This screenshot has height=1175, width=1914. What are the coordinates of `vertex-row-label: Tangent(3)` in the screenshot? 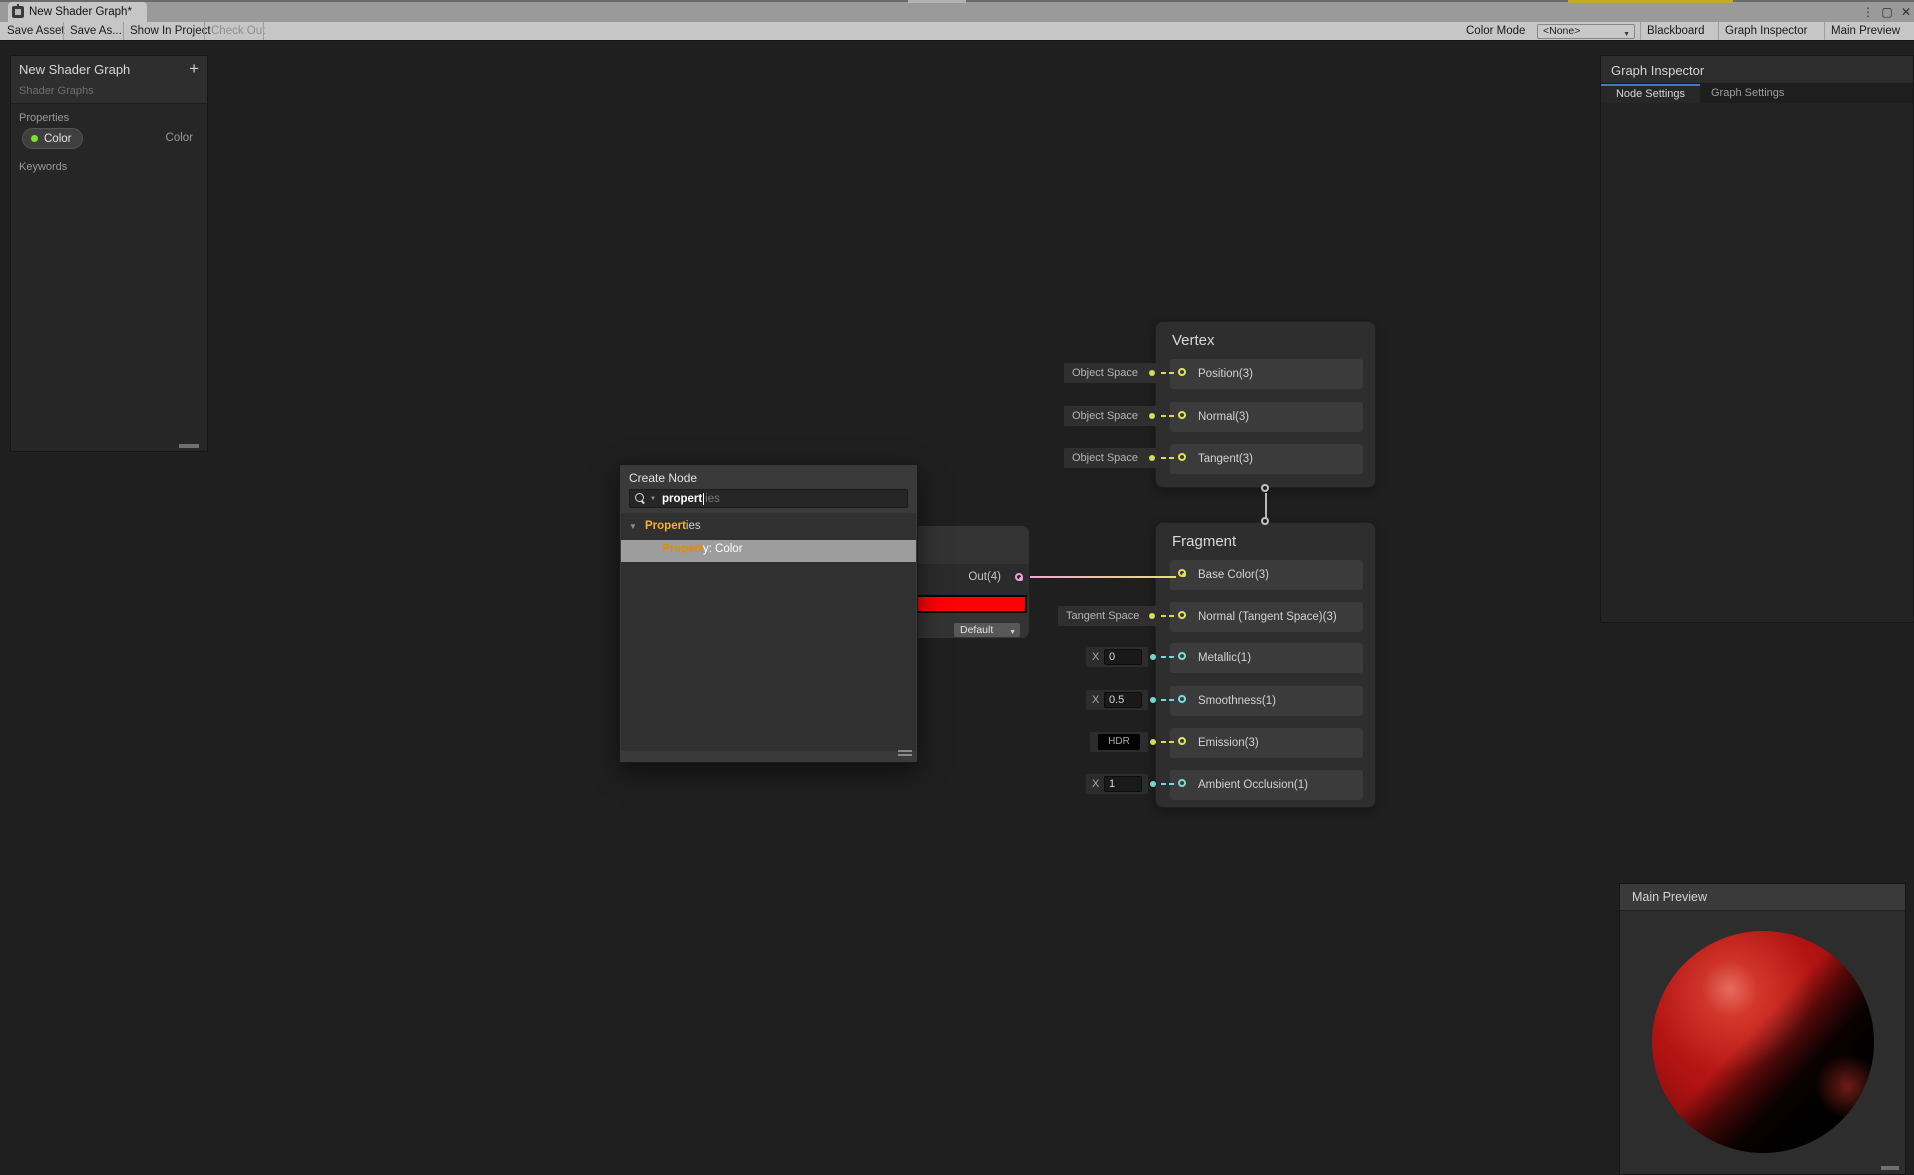 It's located at (1225, 459).